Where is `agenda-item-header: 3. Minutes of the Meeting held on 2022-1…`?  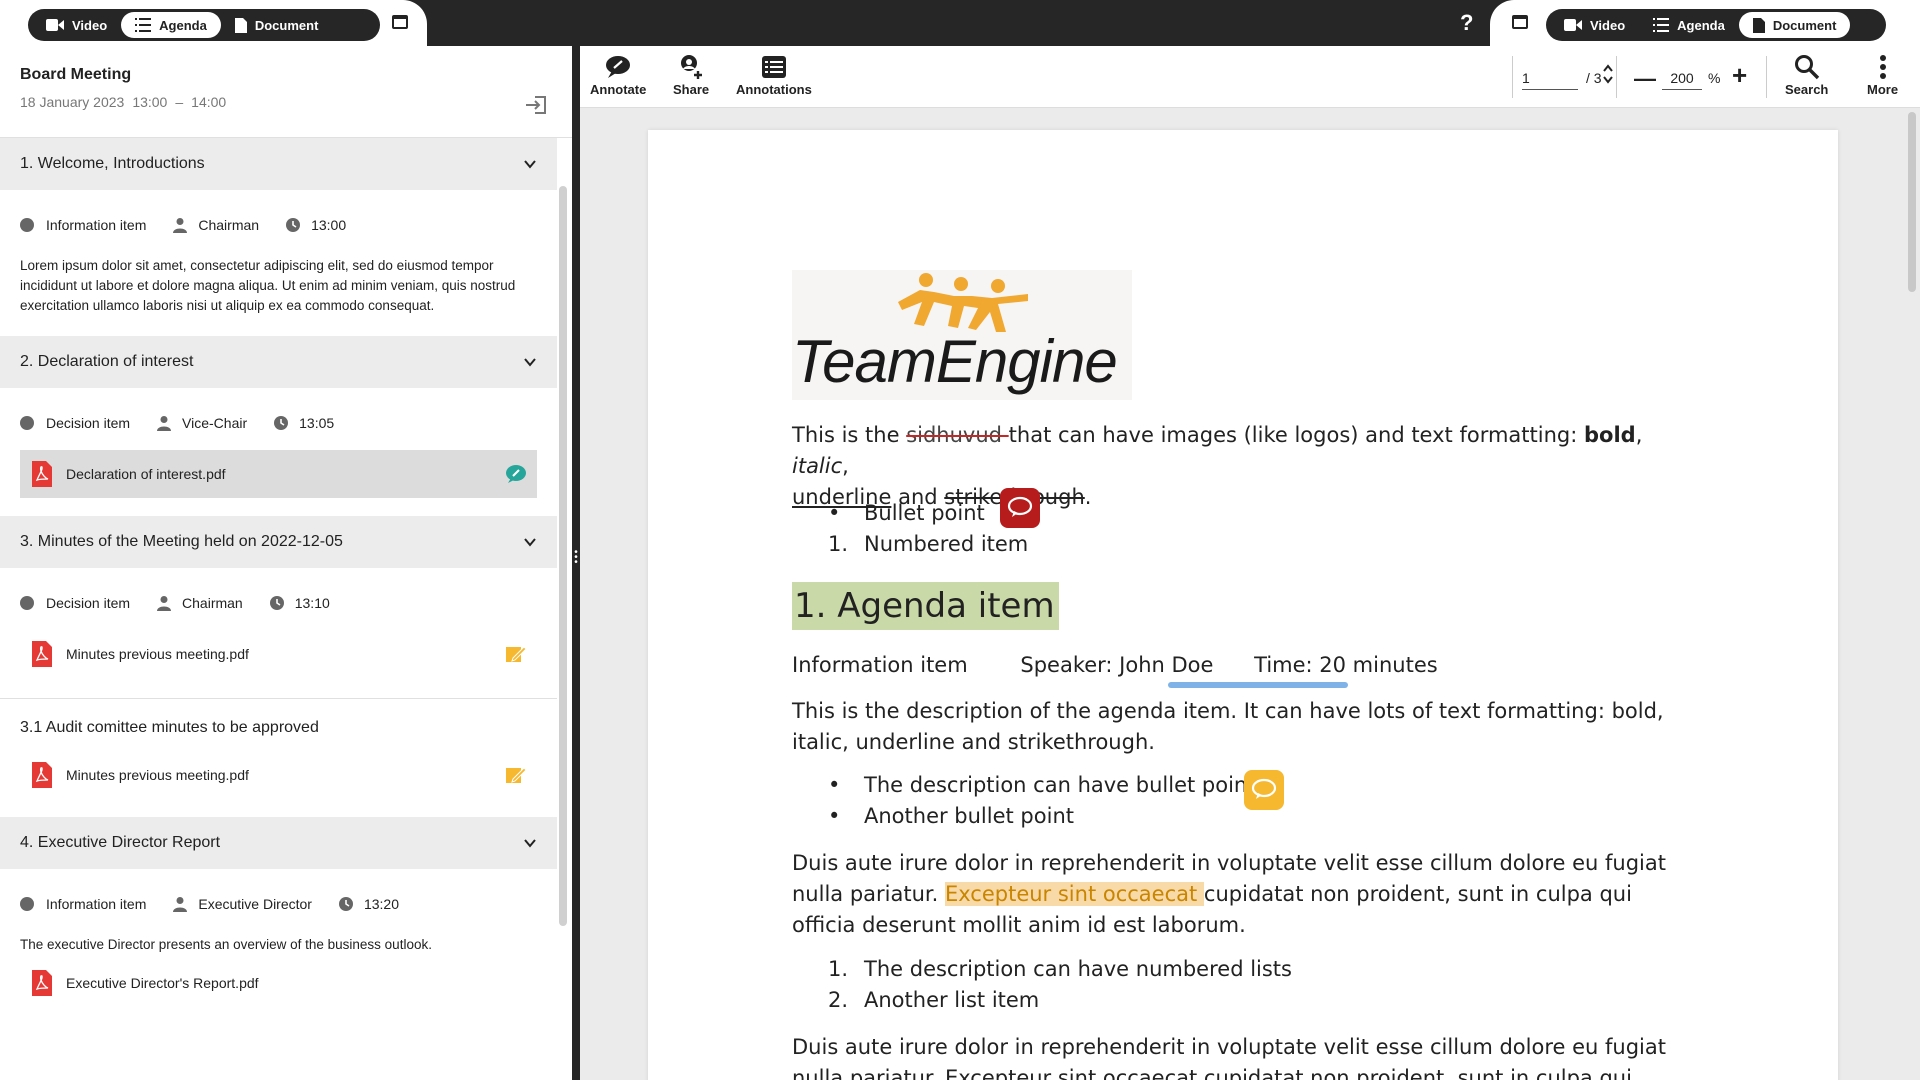 agenda-item-header: 3. Minutes of the Meeting held on 2022-1… is located at coordinates (278, 542).